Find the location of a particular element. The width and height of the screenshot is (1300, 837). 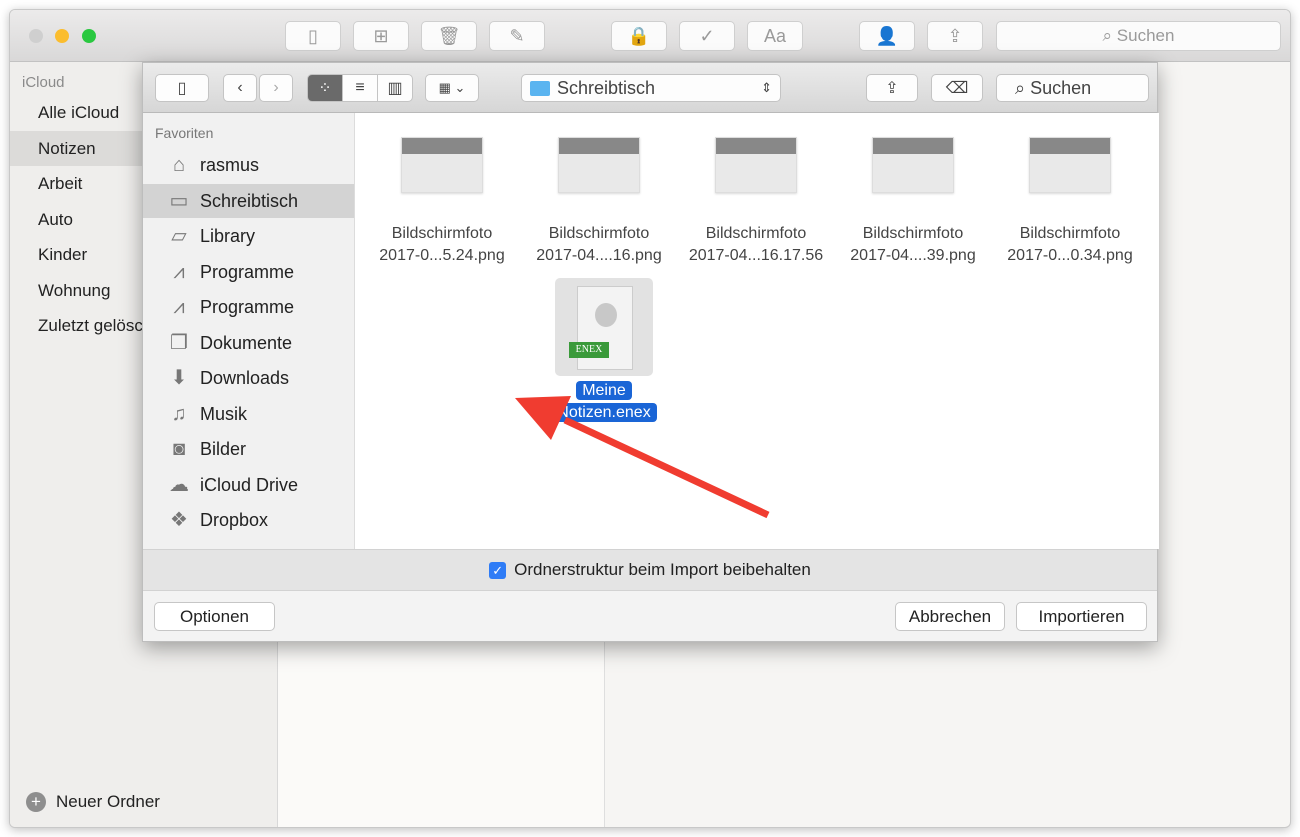

arrow-shaft is located at coordinates (666, 467).